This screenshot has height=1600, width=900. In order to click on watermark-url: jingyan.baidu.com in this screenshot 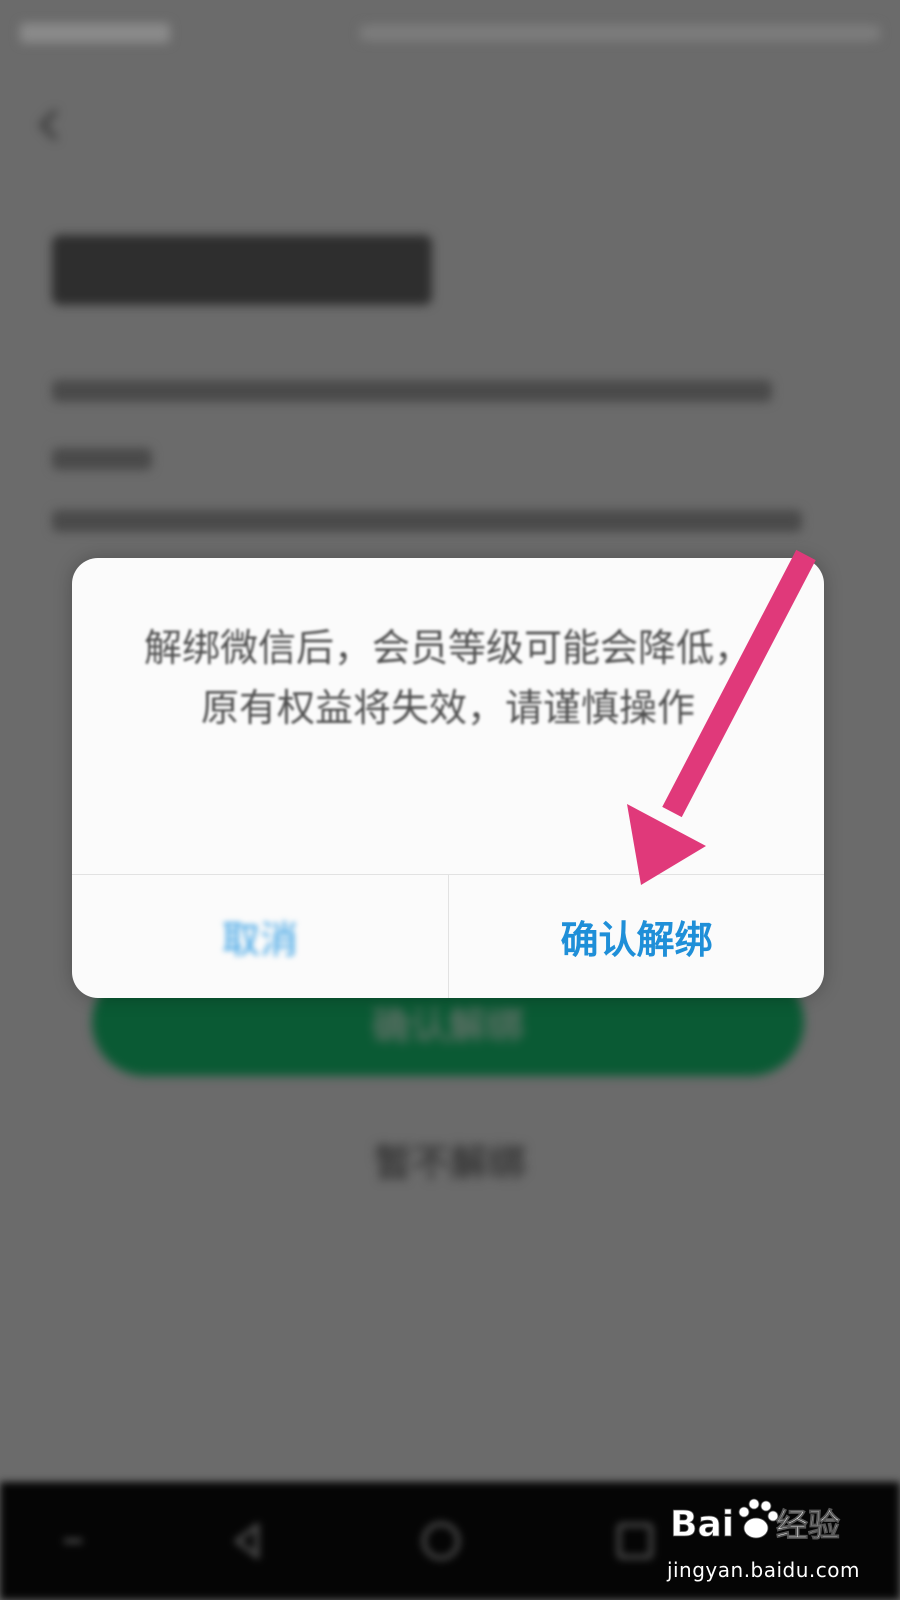, I will do `click(763, 1570)`.